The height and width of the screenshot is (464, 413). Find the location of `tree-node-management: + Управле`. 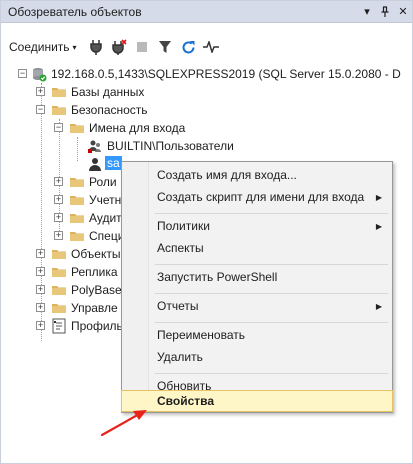

tree-node-management: + Управле is located at coordinates (61, 308).